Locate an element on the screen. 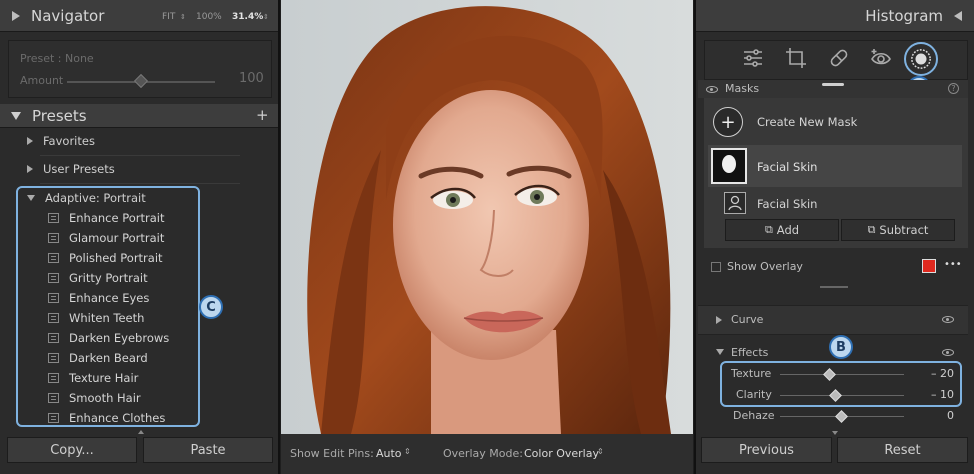  red-eye-icon is located at coordinates (881, 58).